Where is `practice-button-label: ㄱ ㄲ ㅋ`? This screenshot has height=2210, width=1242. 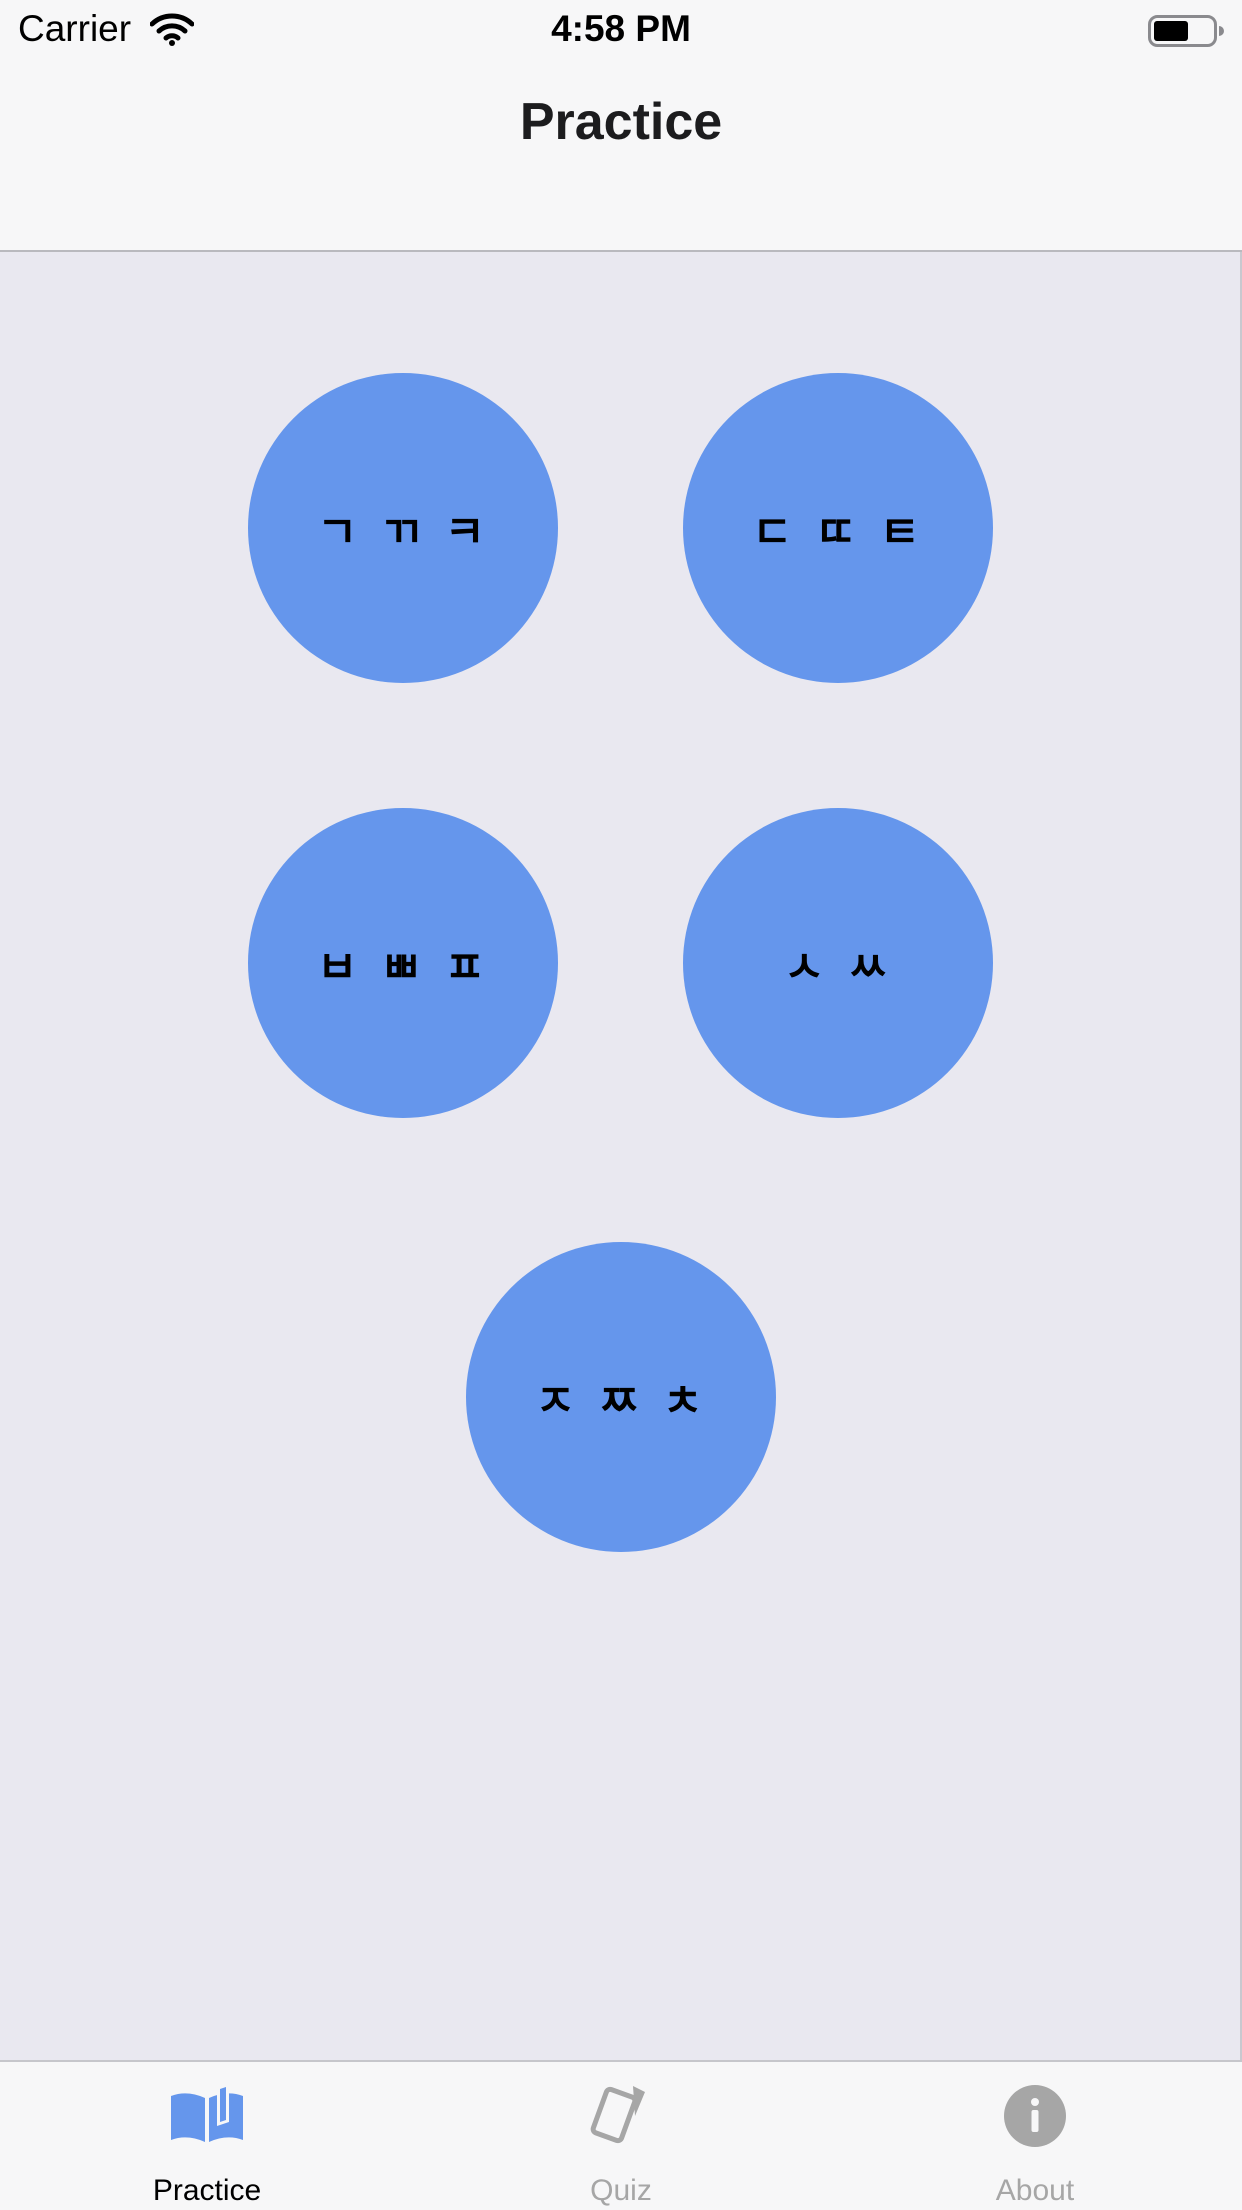
practice-button-label: ㄱ ㄲ ㅋ is located at coordinates (403, 532).